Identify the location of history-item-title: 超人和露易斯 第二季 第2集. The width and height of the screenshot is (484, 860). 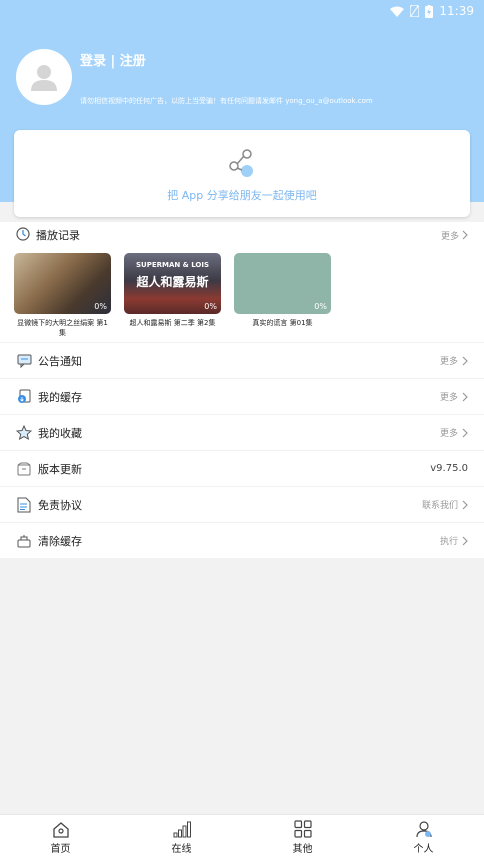
(172, 323).